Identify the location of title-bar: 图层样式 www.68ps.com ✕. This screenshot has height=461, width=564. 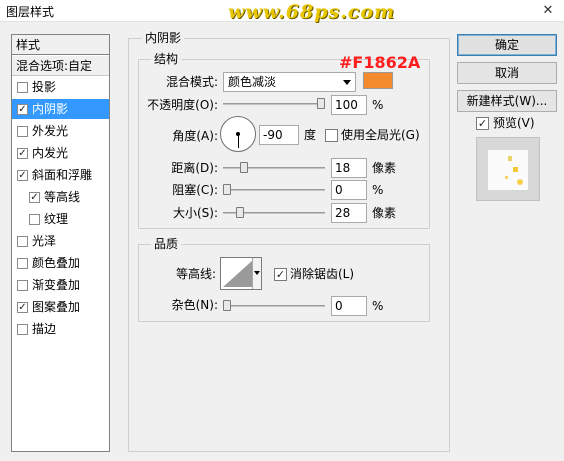
(282, 11).